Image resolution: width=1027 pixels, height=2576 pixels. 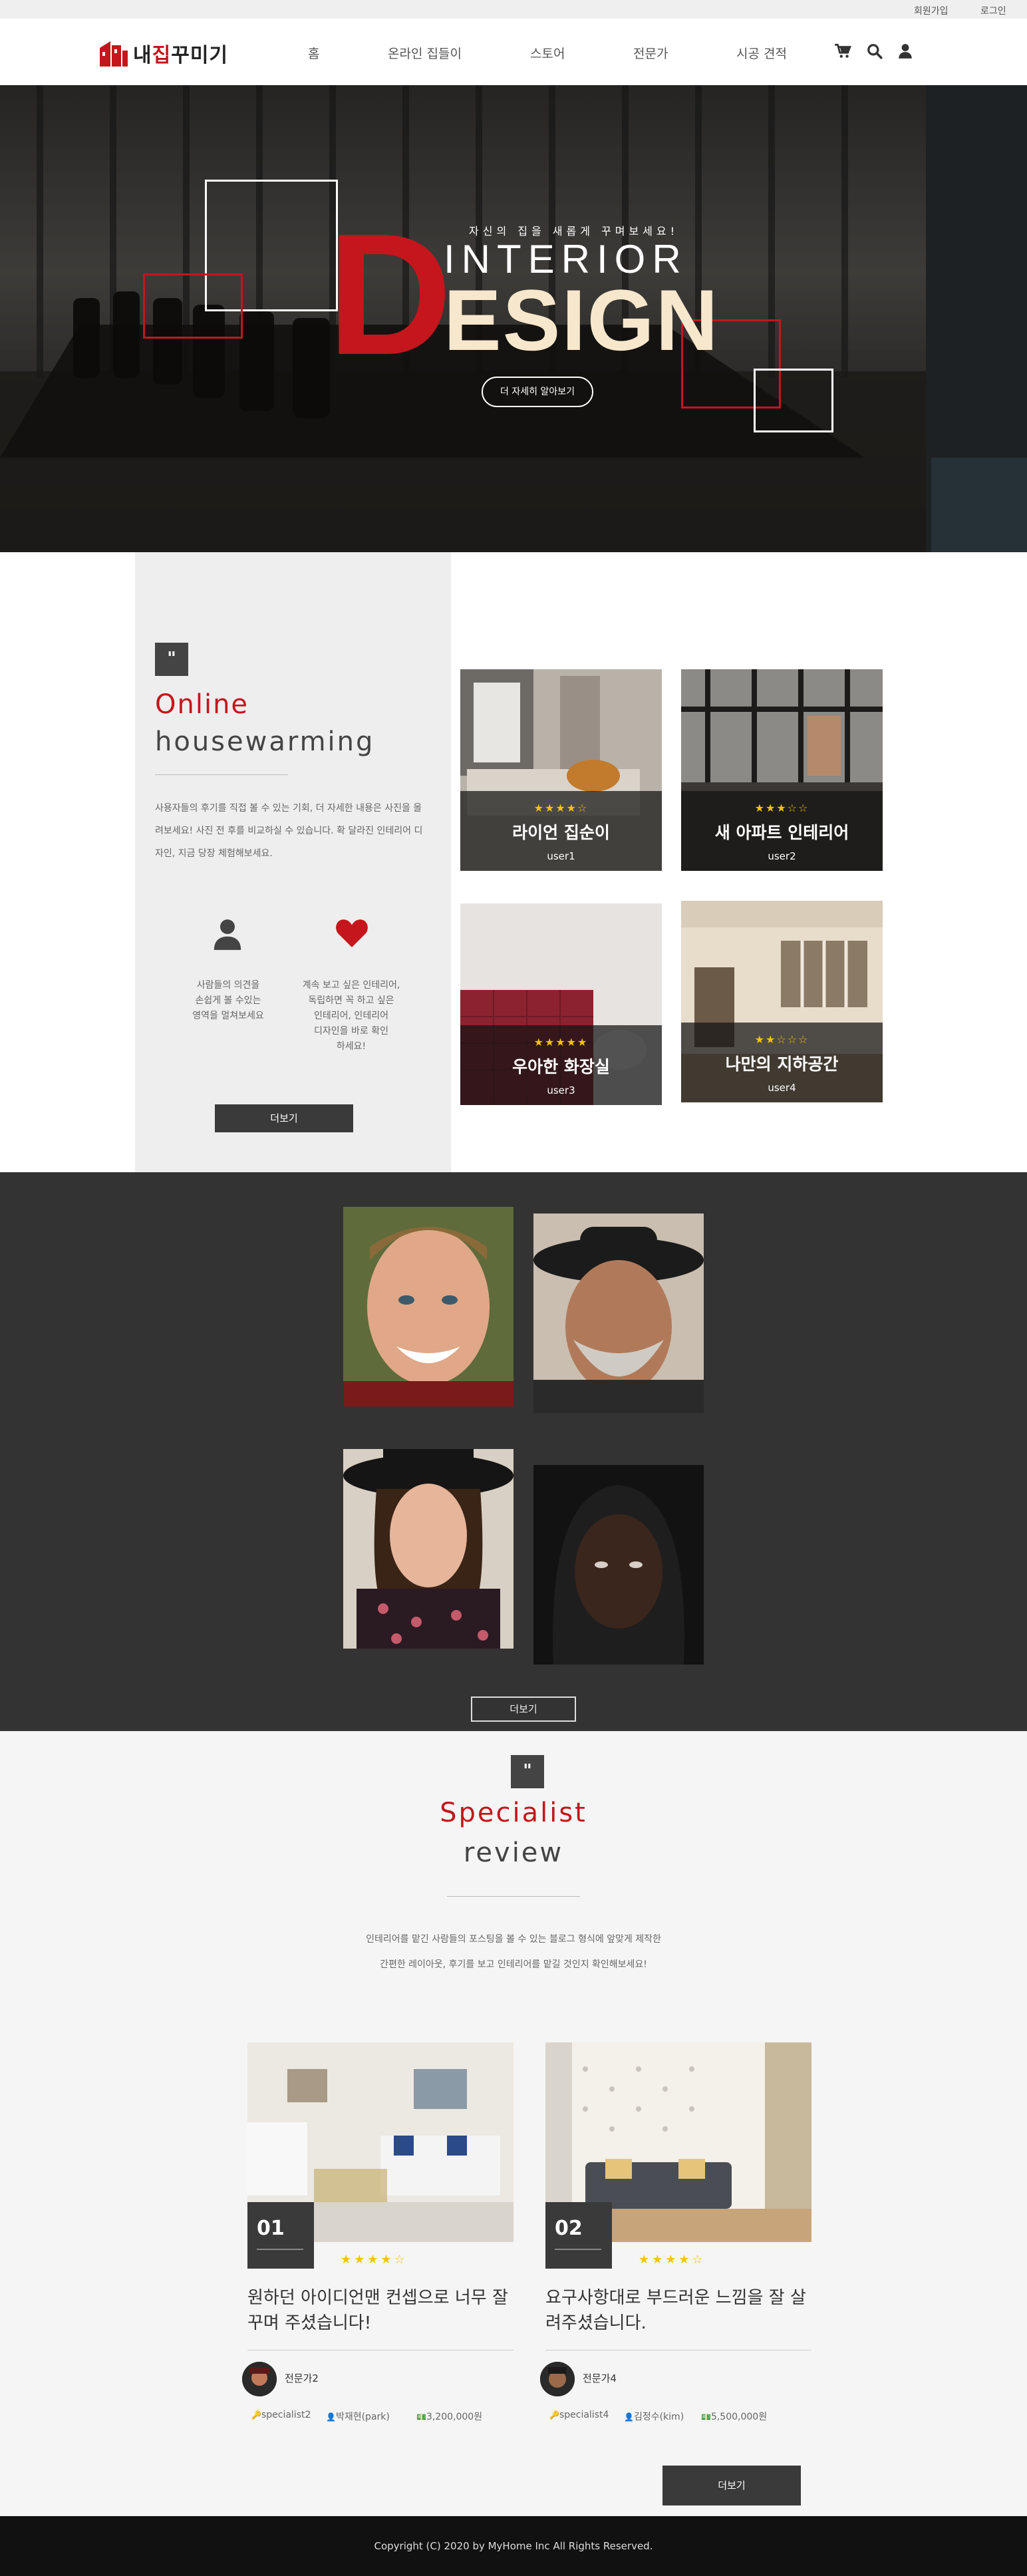 I want to click on heart-icon, so click(x=352, y=933).